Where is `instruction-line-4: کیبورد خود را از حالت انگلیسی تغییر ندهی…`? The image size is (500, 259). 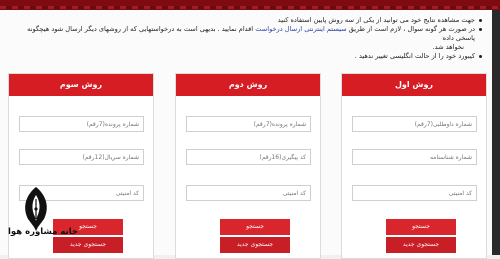
instruction-line-4: کیبورد خود را از حالت انگلیسی تغییر ندهی… is located at coordinates (247, 56).